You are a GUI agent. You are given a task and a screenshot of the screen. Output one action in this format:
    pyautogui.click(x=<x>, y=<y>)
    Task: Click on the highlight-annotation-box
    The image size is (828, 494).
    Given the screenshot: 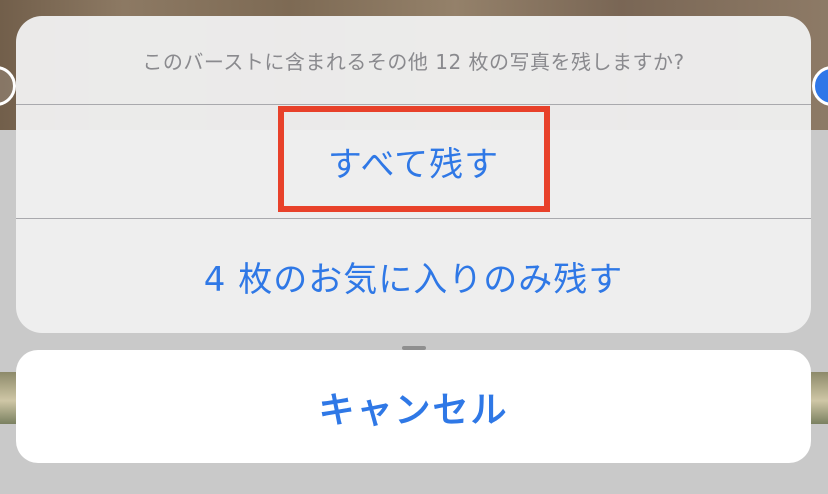 What is the action you would take?
    pyautogui.click(x=414, y=159)
    